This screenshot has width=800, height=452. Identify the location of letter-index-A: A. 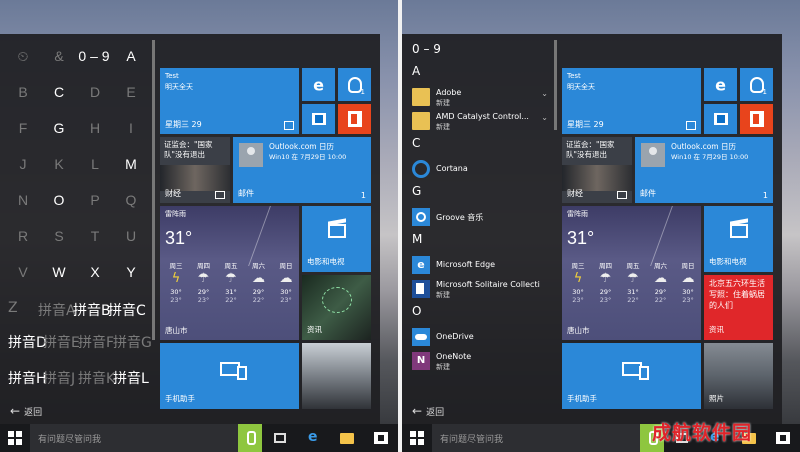
(131, 56).